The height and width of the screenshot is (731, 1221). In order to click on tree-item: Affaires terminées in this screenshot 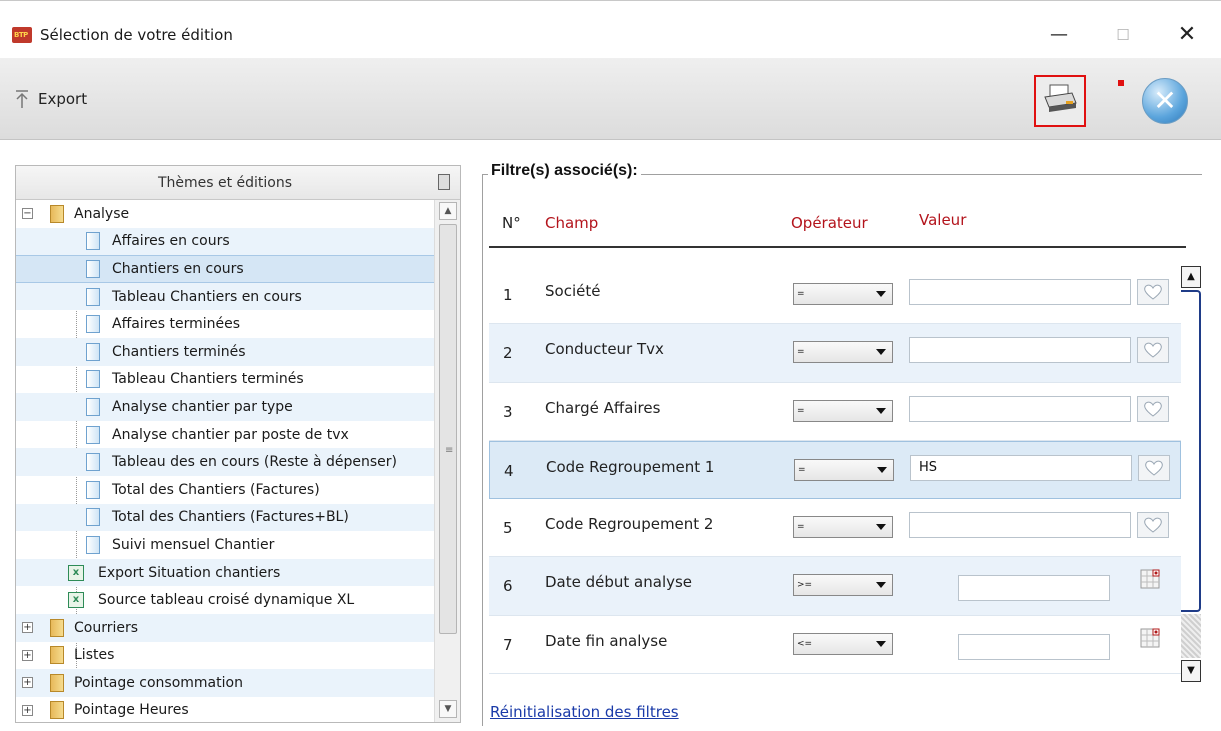, I will do `click(225, 324)`.